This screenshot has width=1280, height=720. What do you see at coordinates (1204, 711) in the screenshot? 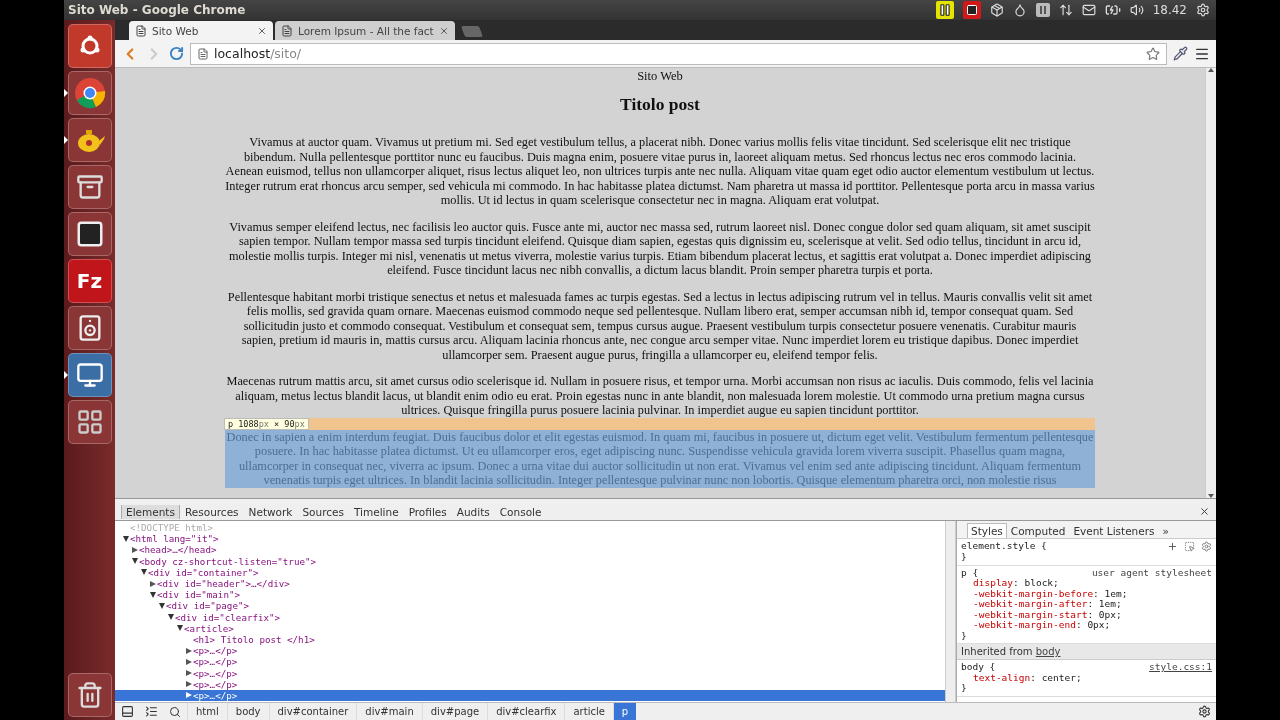
I see `settings-icon` at bounding box center [1204, 711].